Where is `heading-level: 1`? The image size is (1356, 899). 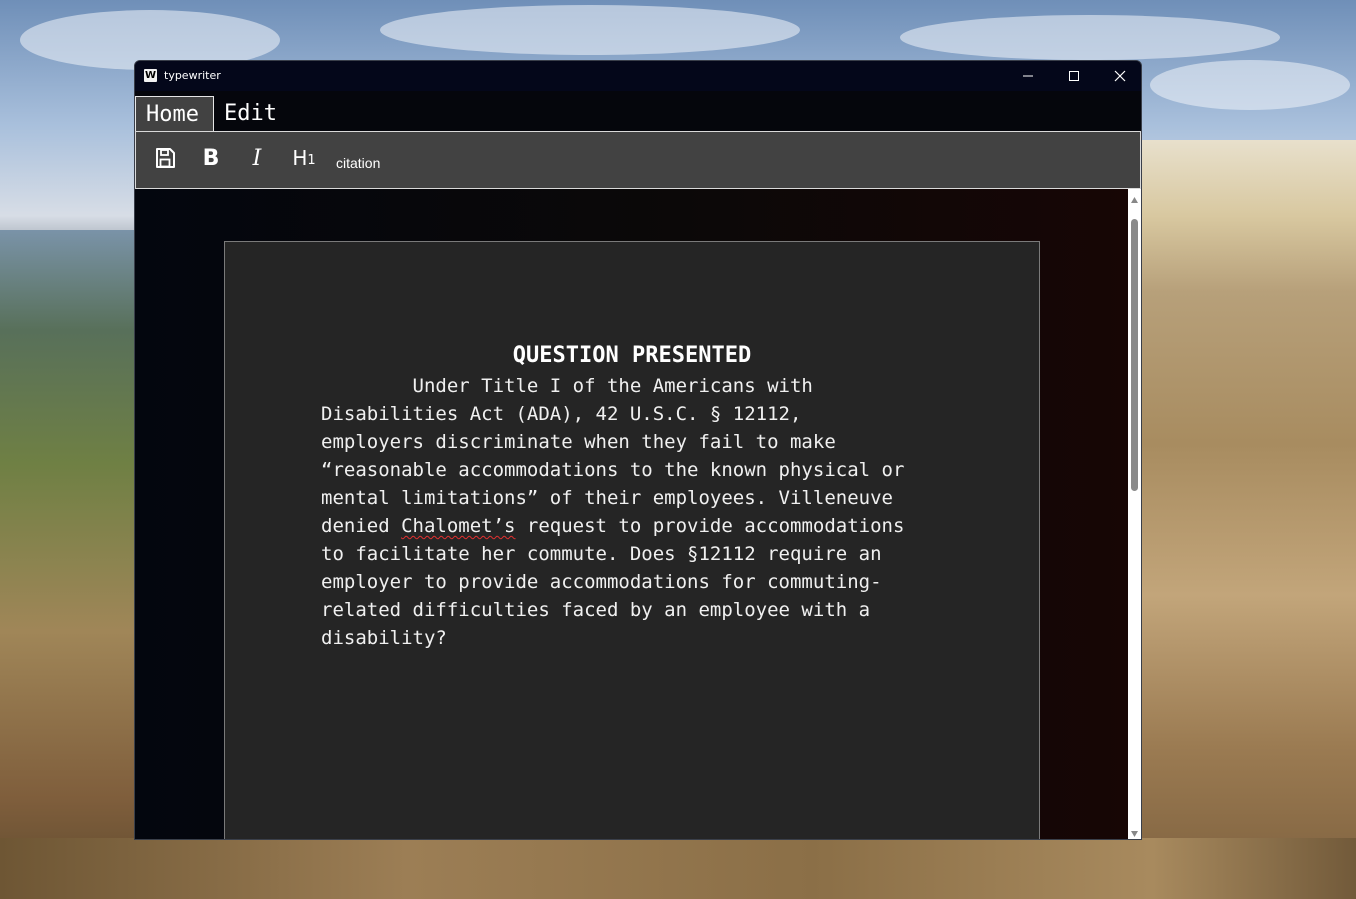 heading-level: 1 is located at coordinates (311, 160).